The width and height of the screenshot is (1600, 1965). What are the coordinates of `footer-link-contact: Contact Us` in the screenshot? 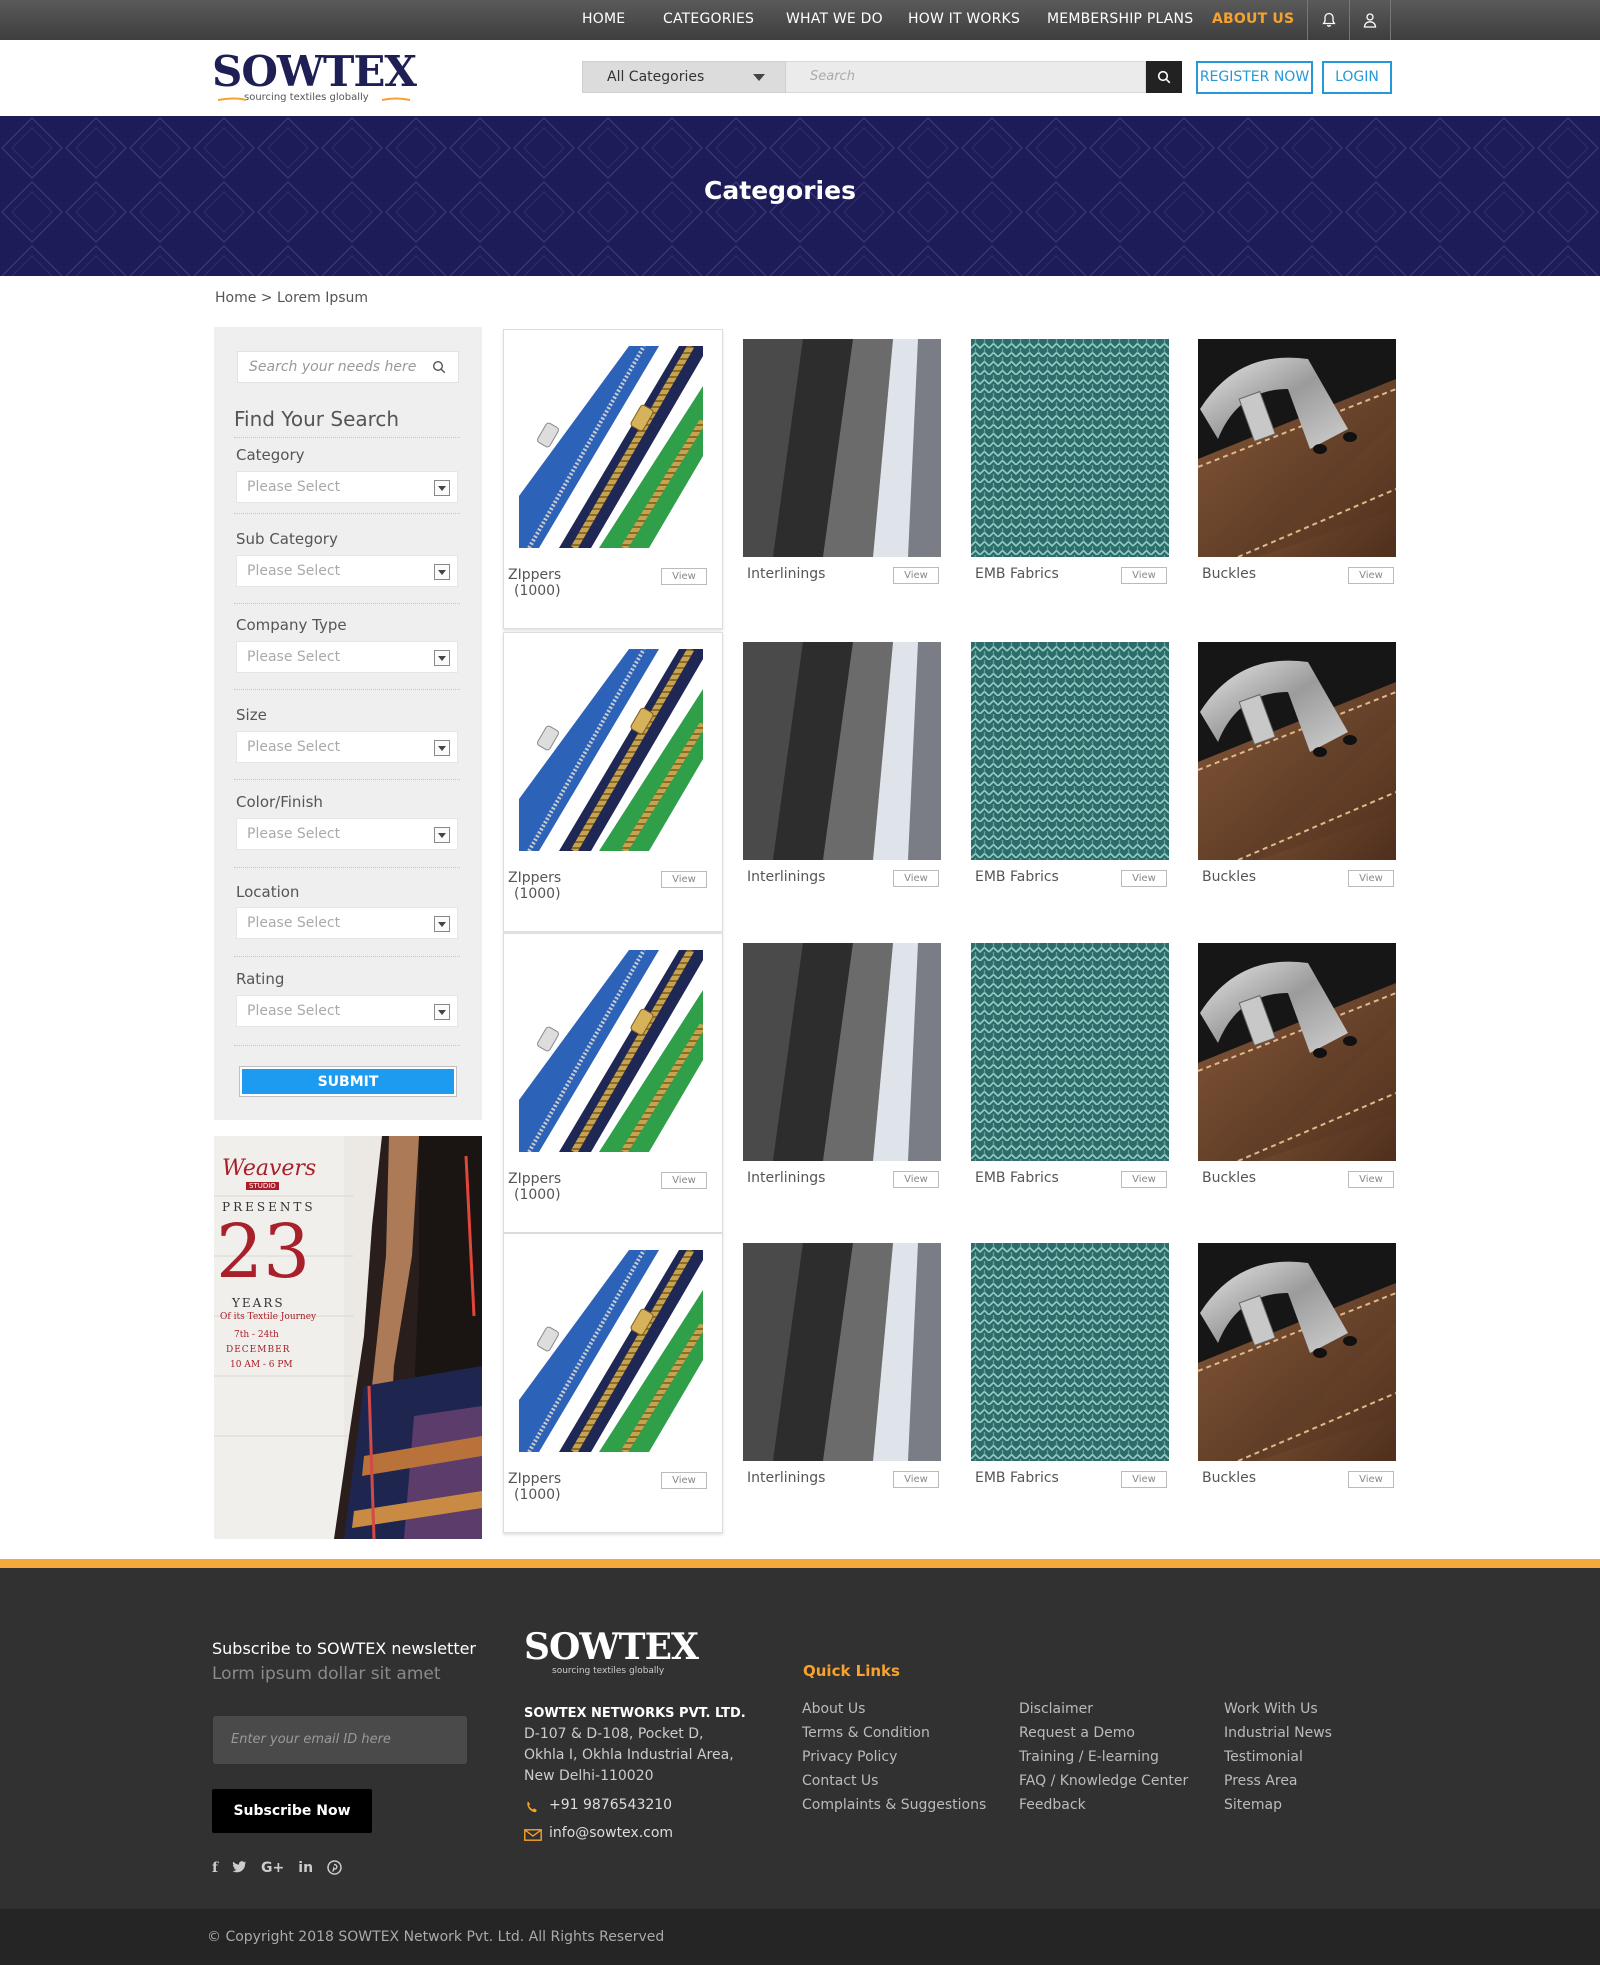 It's located at (840, 1781).